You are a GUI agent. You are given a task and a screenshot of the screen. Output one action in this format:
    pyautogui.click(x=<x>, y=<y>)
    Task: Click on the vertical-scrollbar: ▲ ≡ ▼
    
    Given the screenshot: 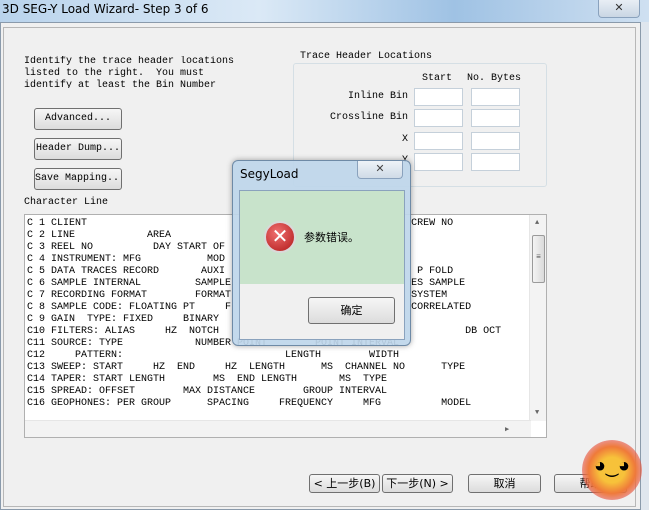 What is the action you would take?
    pyautogui.click(x=537, y=318)
    